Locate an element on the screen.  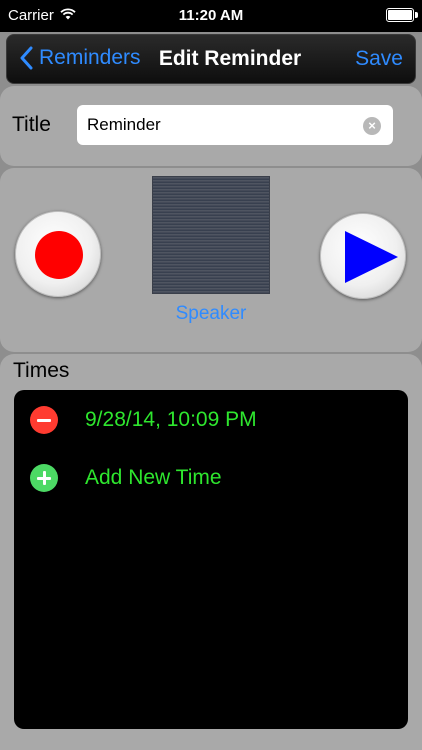
time-value: 9/28/14, 10:09 PM is located at coordinates (171, 419).